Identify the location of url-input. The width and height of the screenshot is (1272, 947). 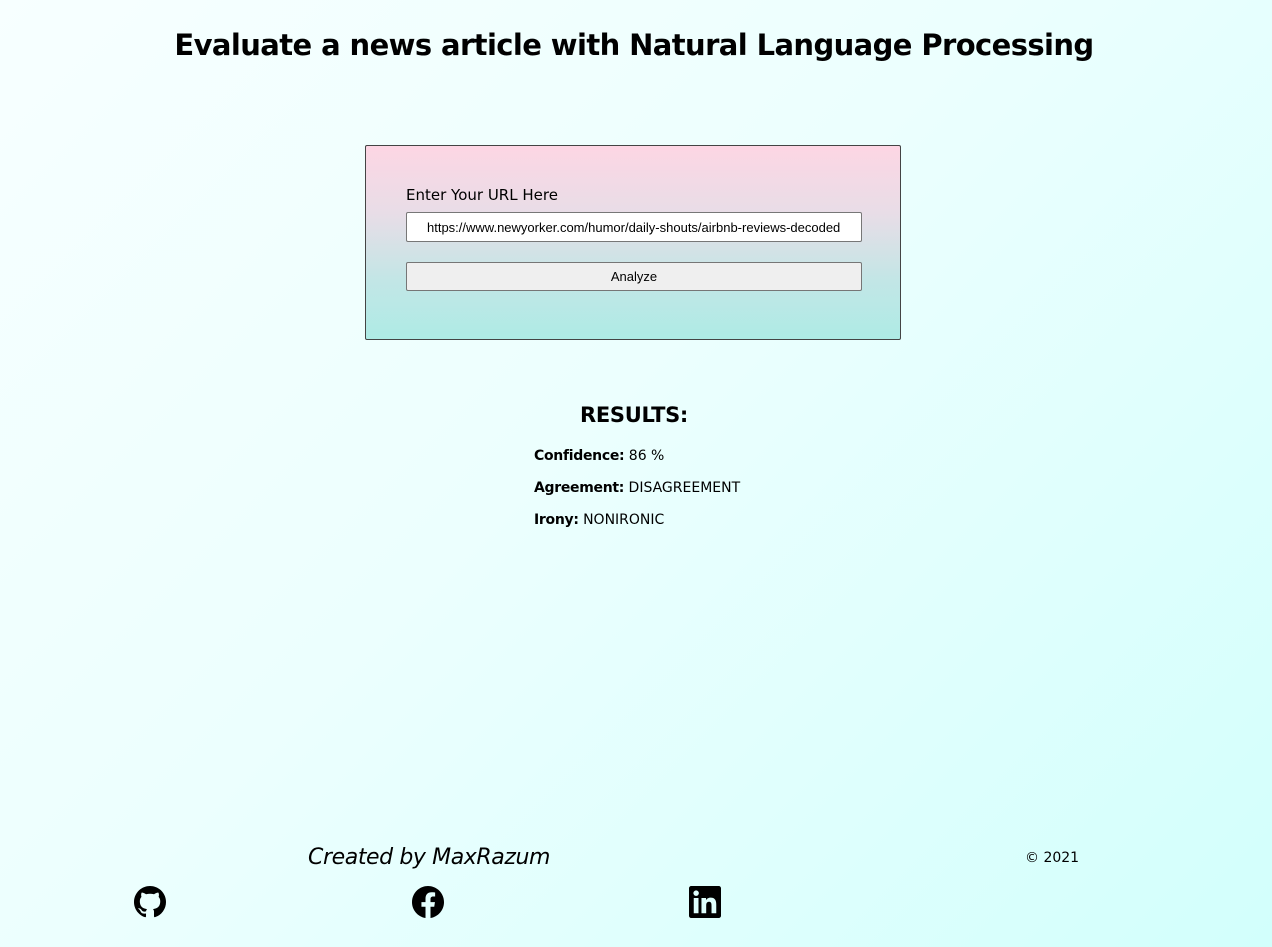
(634, 227).